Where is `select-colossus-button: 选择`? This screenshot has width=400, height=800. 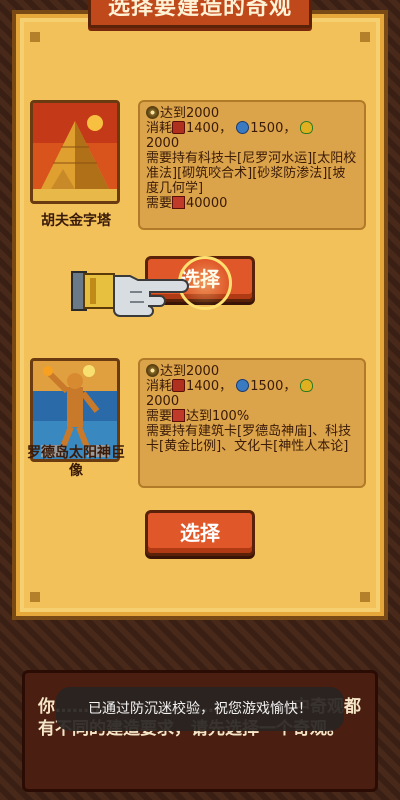
select-colossus-button: 选择 is located at coordinates (200, 533).